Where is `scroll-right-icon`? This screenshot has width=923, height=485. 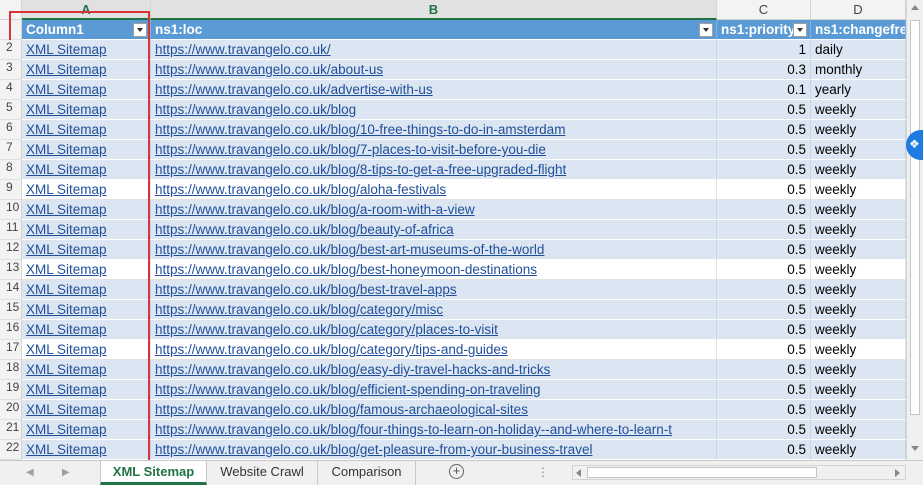
scroll-right-icon is located at coordinates (897, 473).